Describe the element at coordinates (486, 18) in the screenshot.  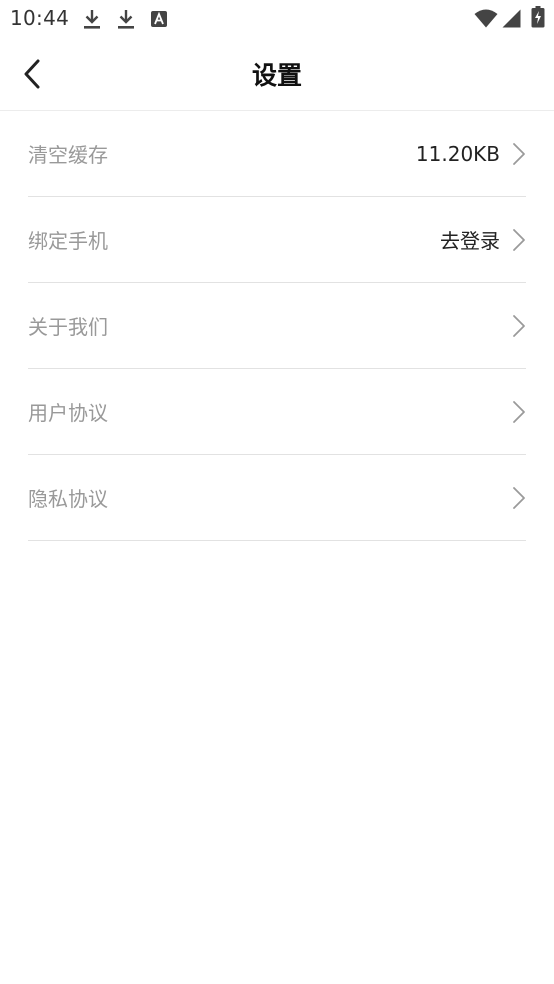
I see `wifi-icon` at that location.